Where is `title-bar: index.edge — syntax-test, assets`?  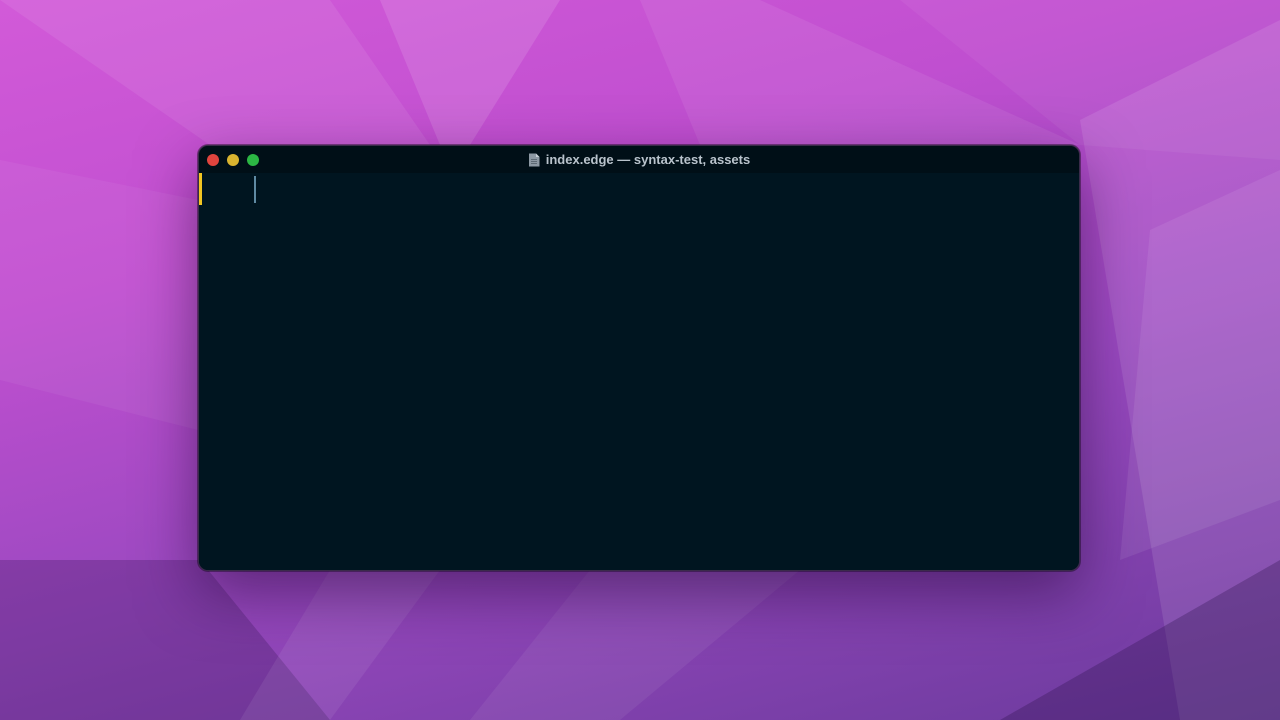 title-bar: index.edge — syntax-test, assets is located at coordinates (639, 159).